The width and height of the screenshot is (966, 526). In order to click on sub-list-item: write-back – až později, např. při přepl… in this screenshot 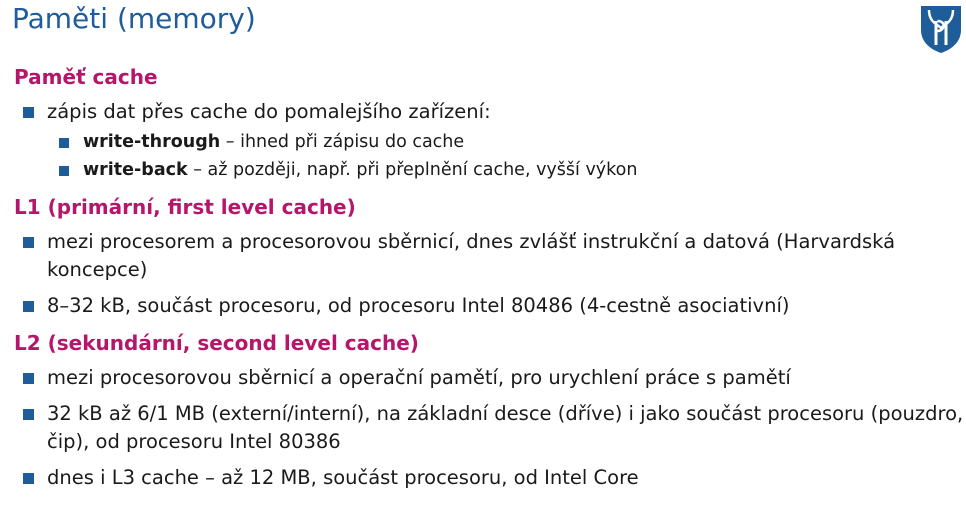, I will do `click(505, 170)`.